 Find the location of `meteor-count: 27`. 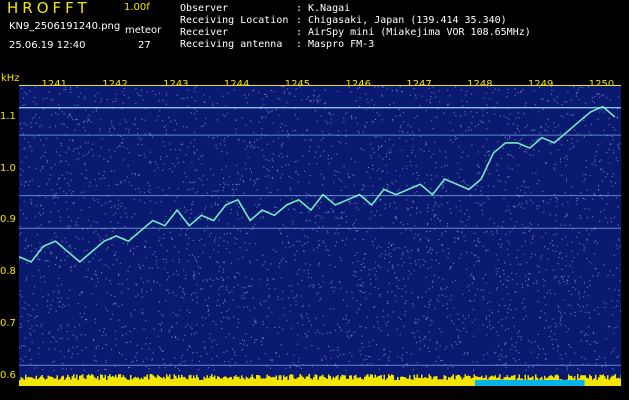

meteor-count: 27 is located at coordinates (144, 45).